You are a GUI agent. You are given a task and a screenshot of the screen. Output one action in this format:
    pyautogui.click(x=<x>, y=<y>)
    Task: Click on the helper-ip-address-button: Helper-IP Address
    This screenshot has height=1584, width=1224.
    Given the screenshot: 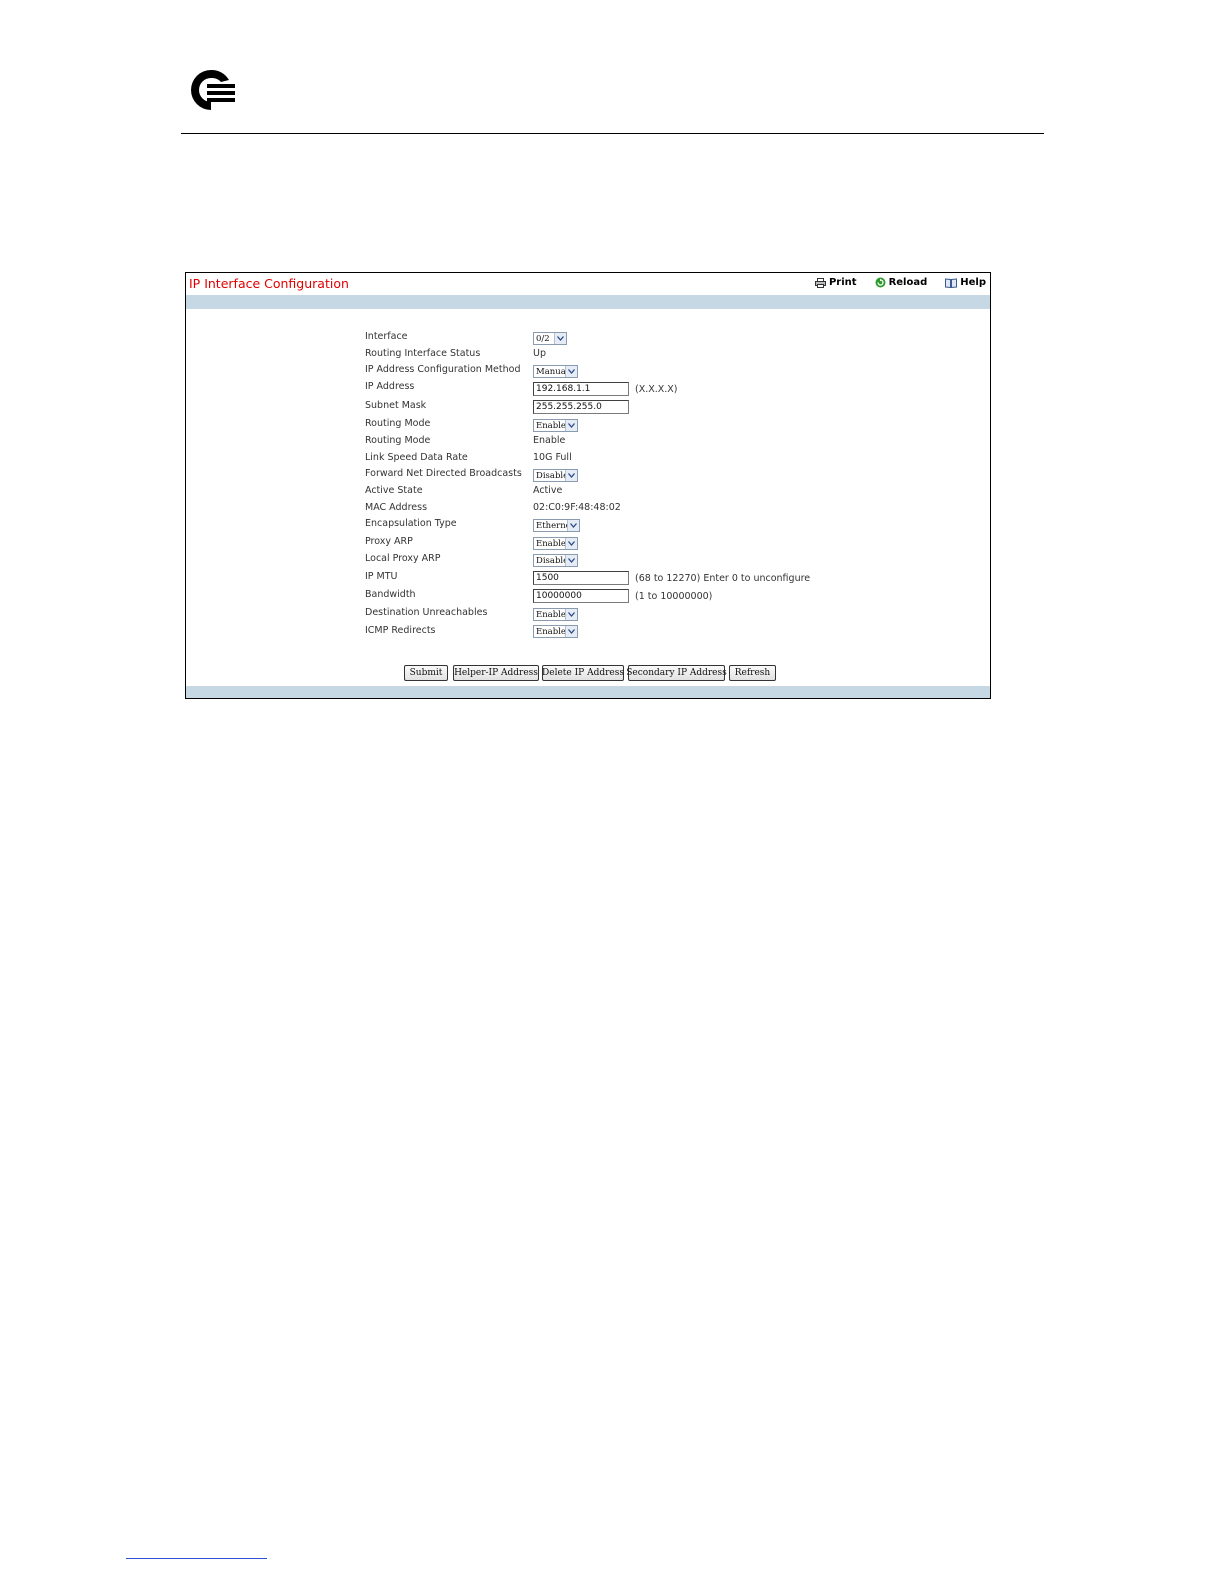 What is the action you would take?
    pyautogui.click(x=496, y=673)
    